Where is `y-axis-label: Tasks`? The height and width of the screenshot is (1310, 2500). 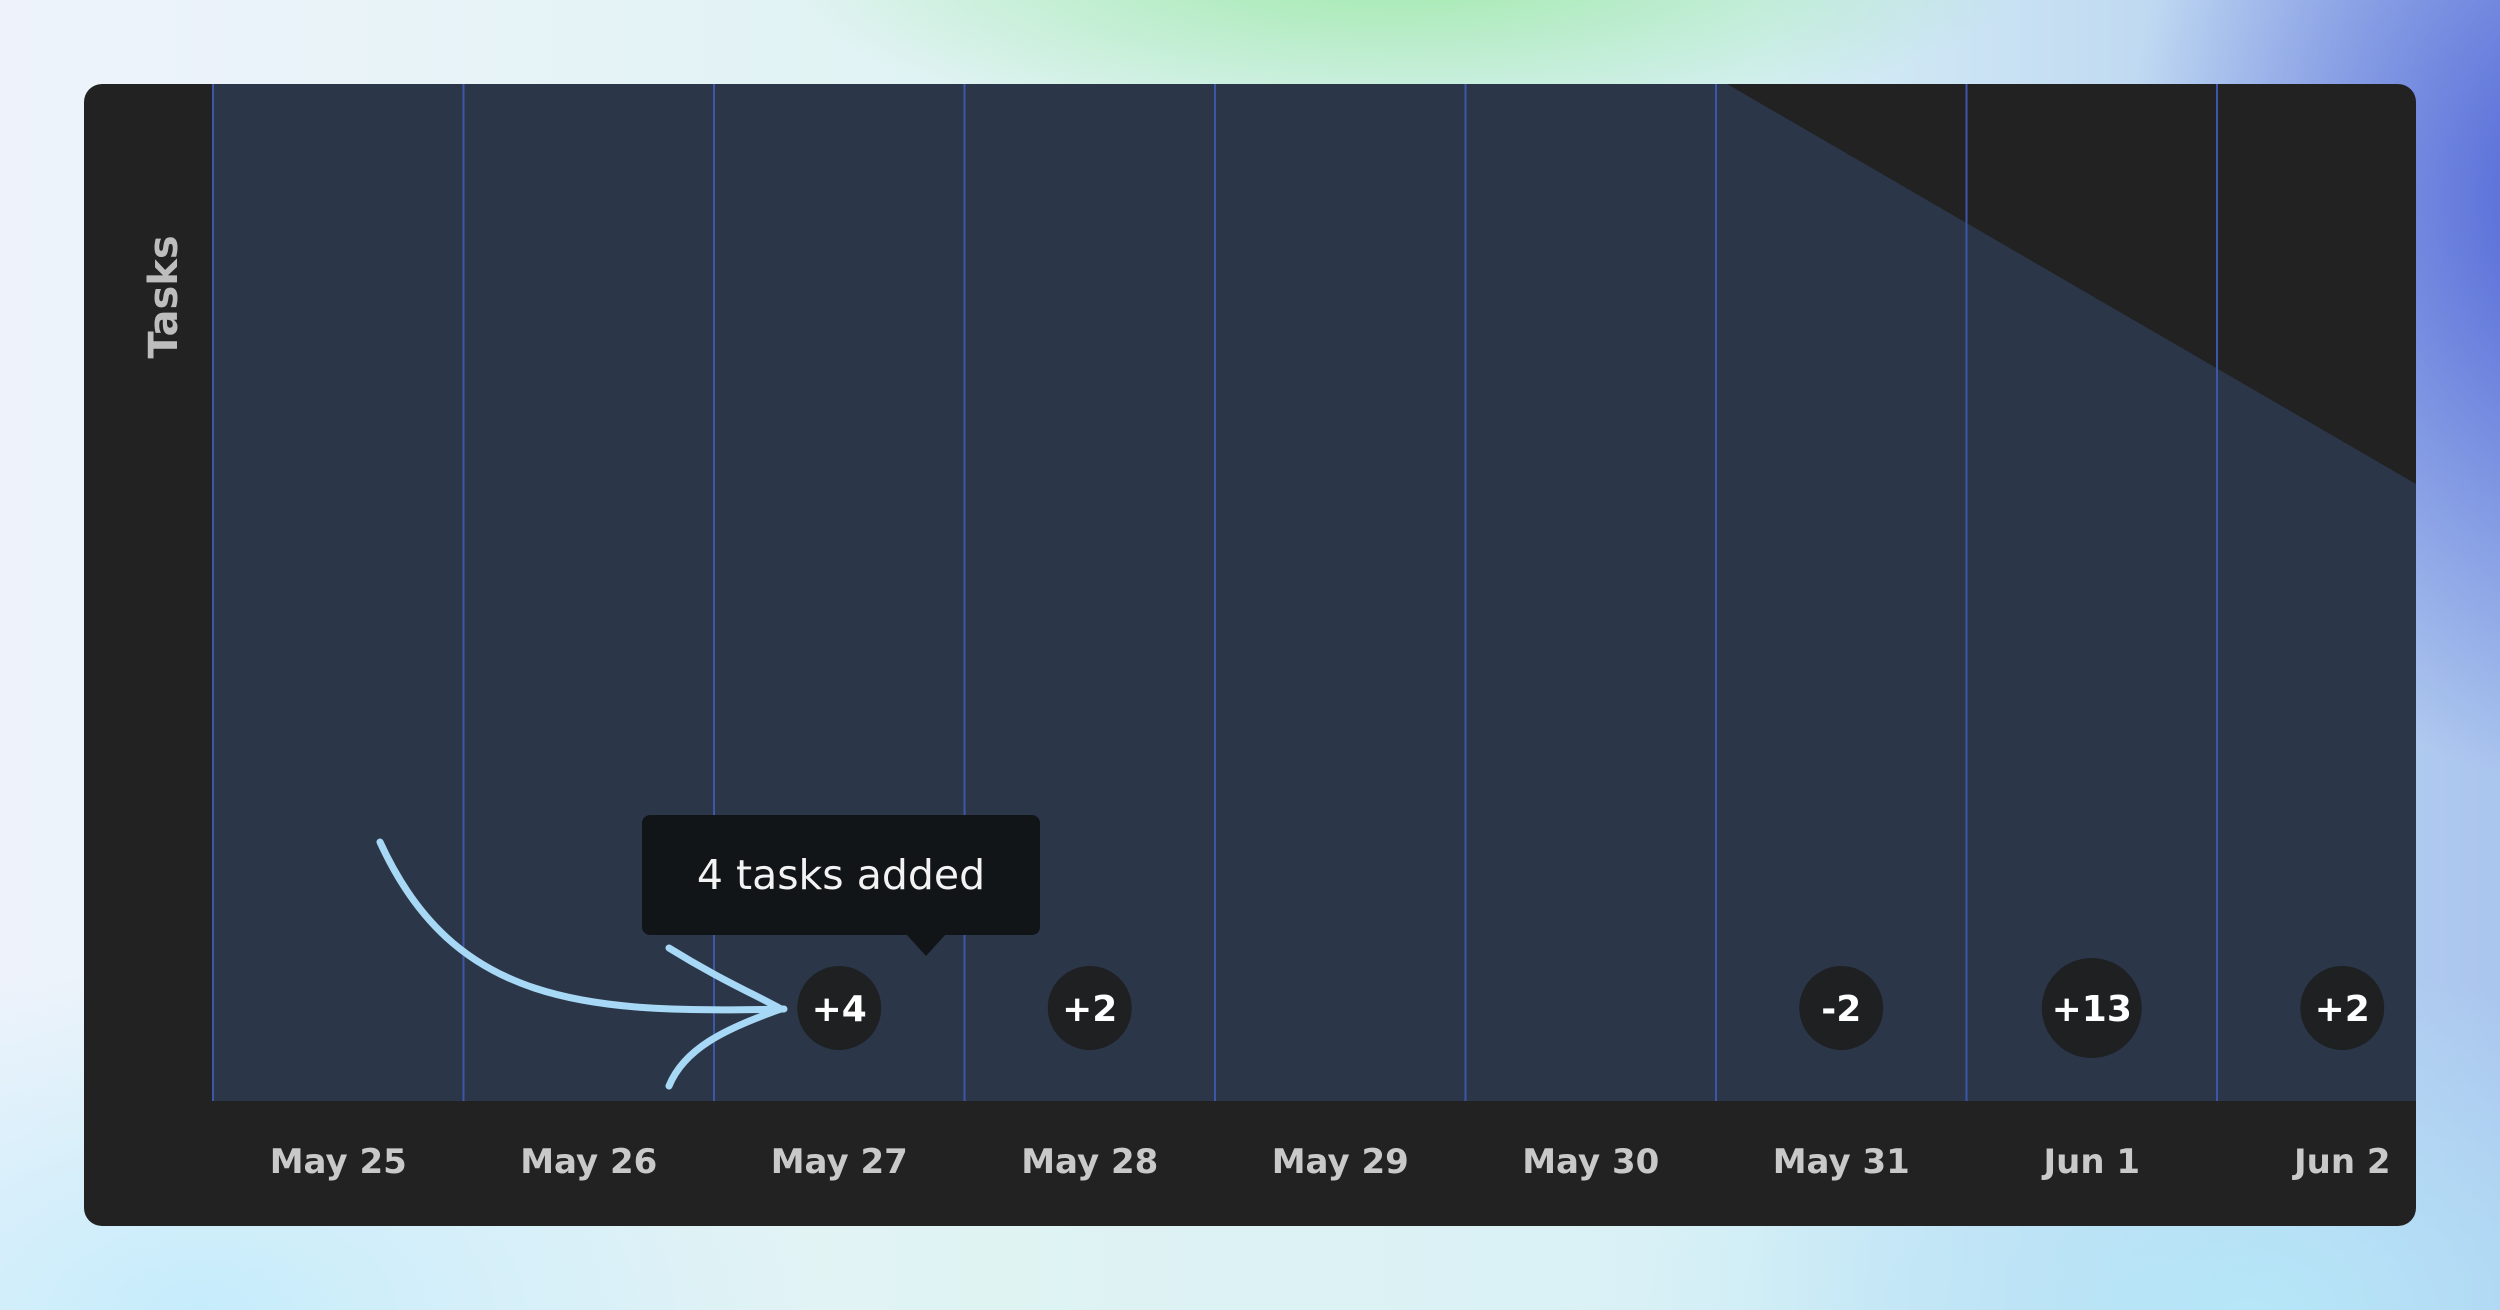
y-axis-label: Tasks is located at coordinates (164, 297).